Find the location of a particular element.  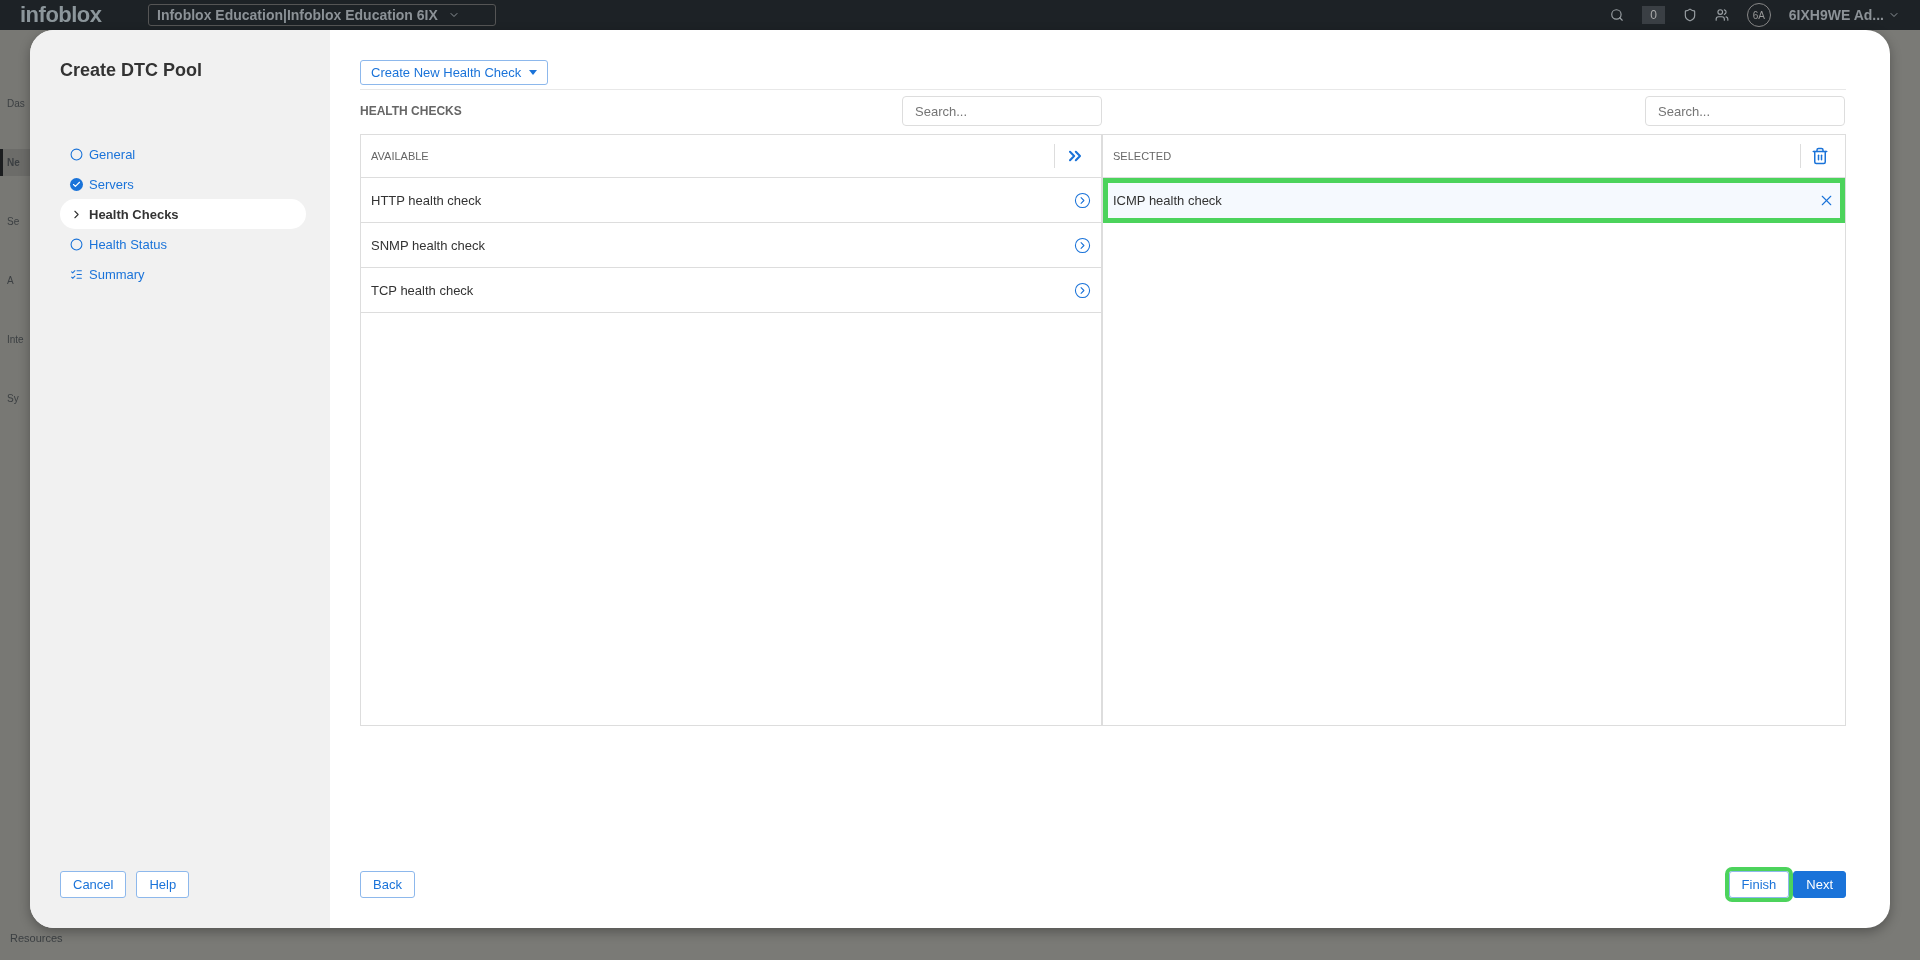

wizard-step: Servers is located at coordinates (183, 184).